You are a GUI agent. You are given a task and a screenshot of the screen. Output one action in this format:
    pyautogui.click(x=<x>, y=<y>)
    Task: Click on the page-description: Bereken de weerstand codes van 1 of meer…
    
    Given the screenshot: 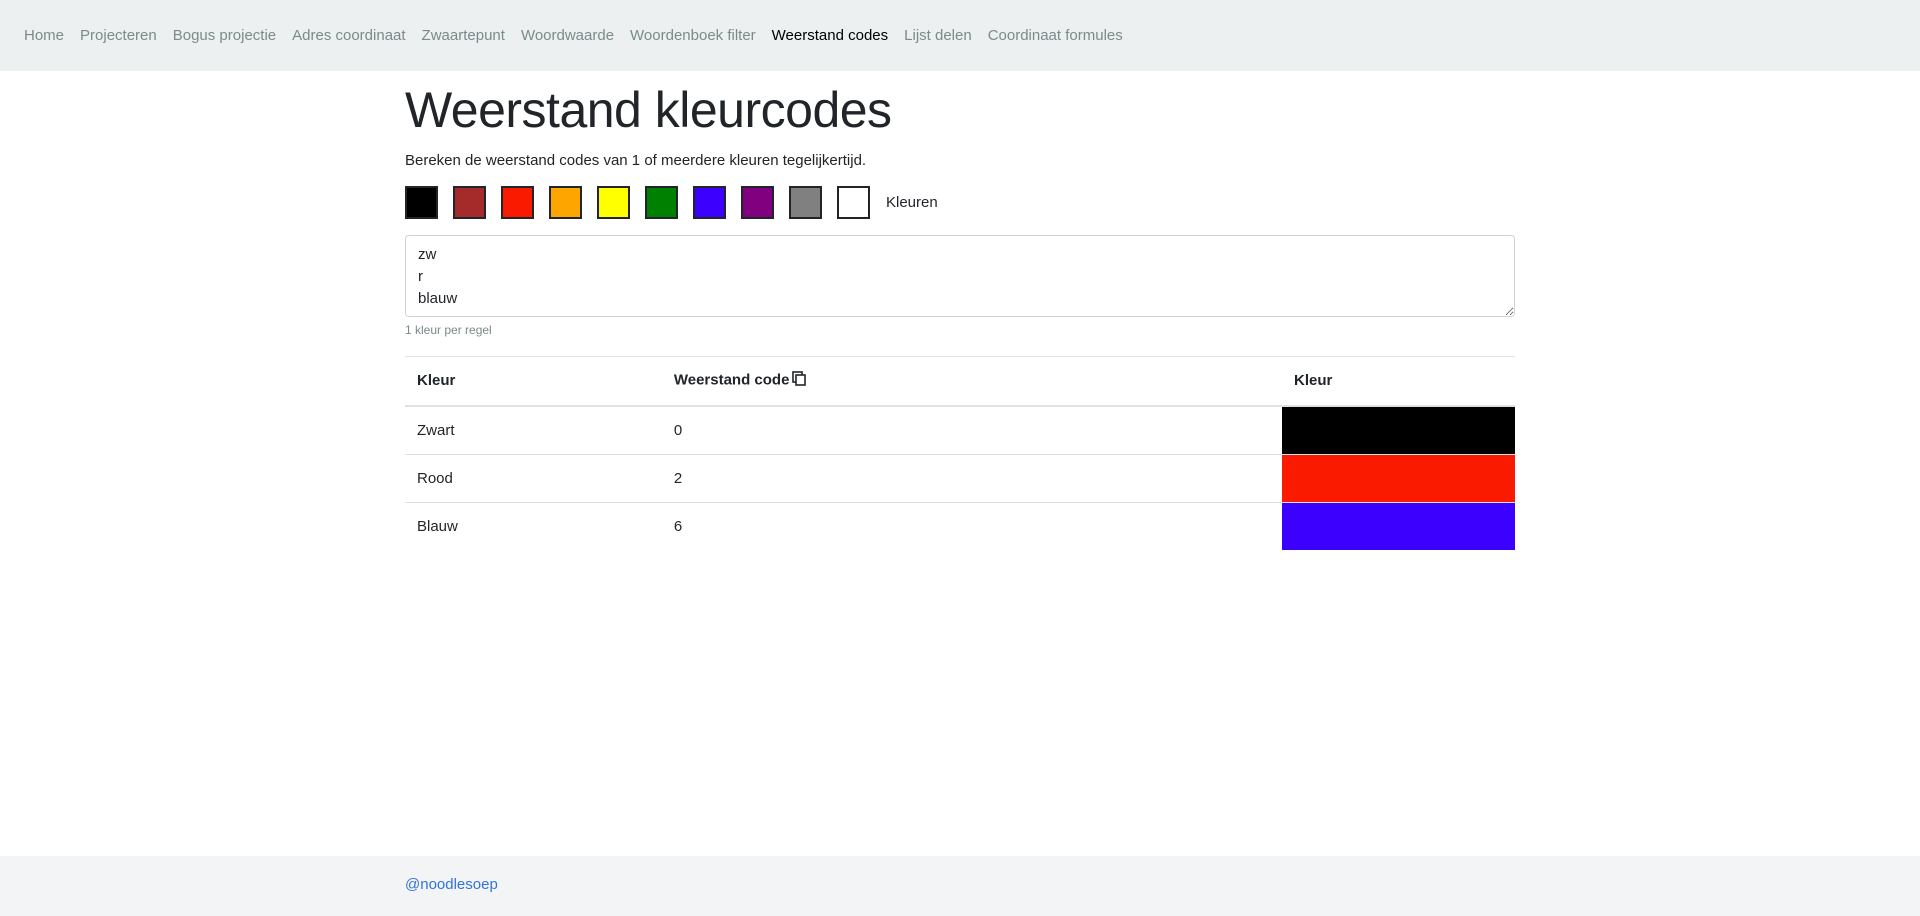 What is the action you would take?
    pyautogui.click(x=636, y=160)
    